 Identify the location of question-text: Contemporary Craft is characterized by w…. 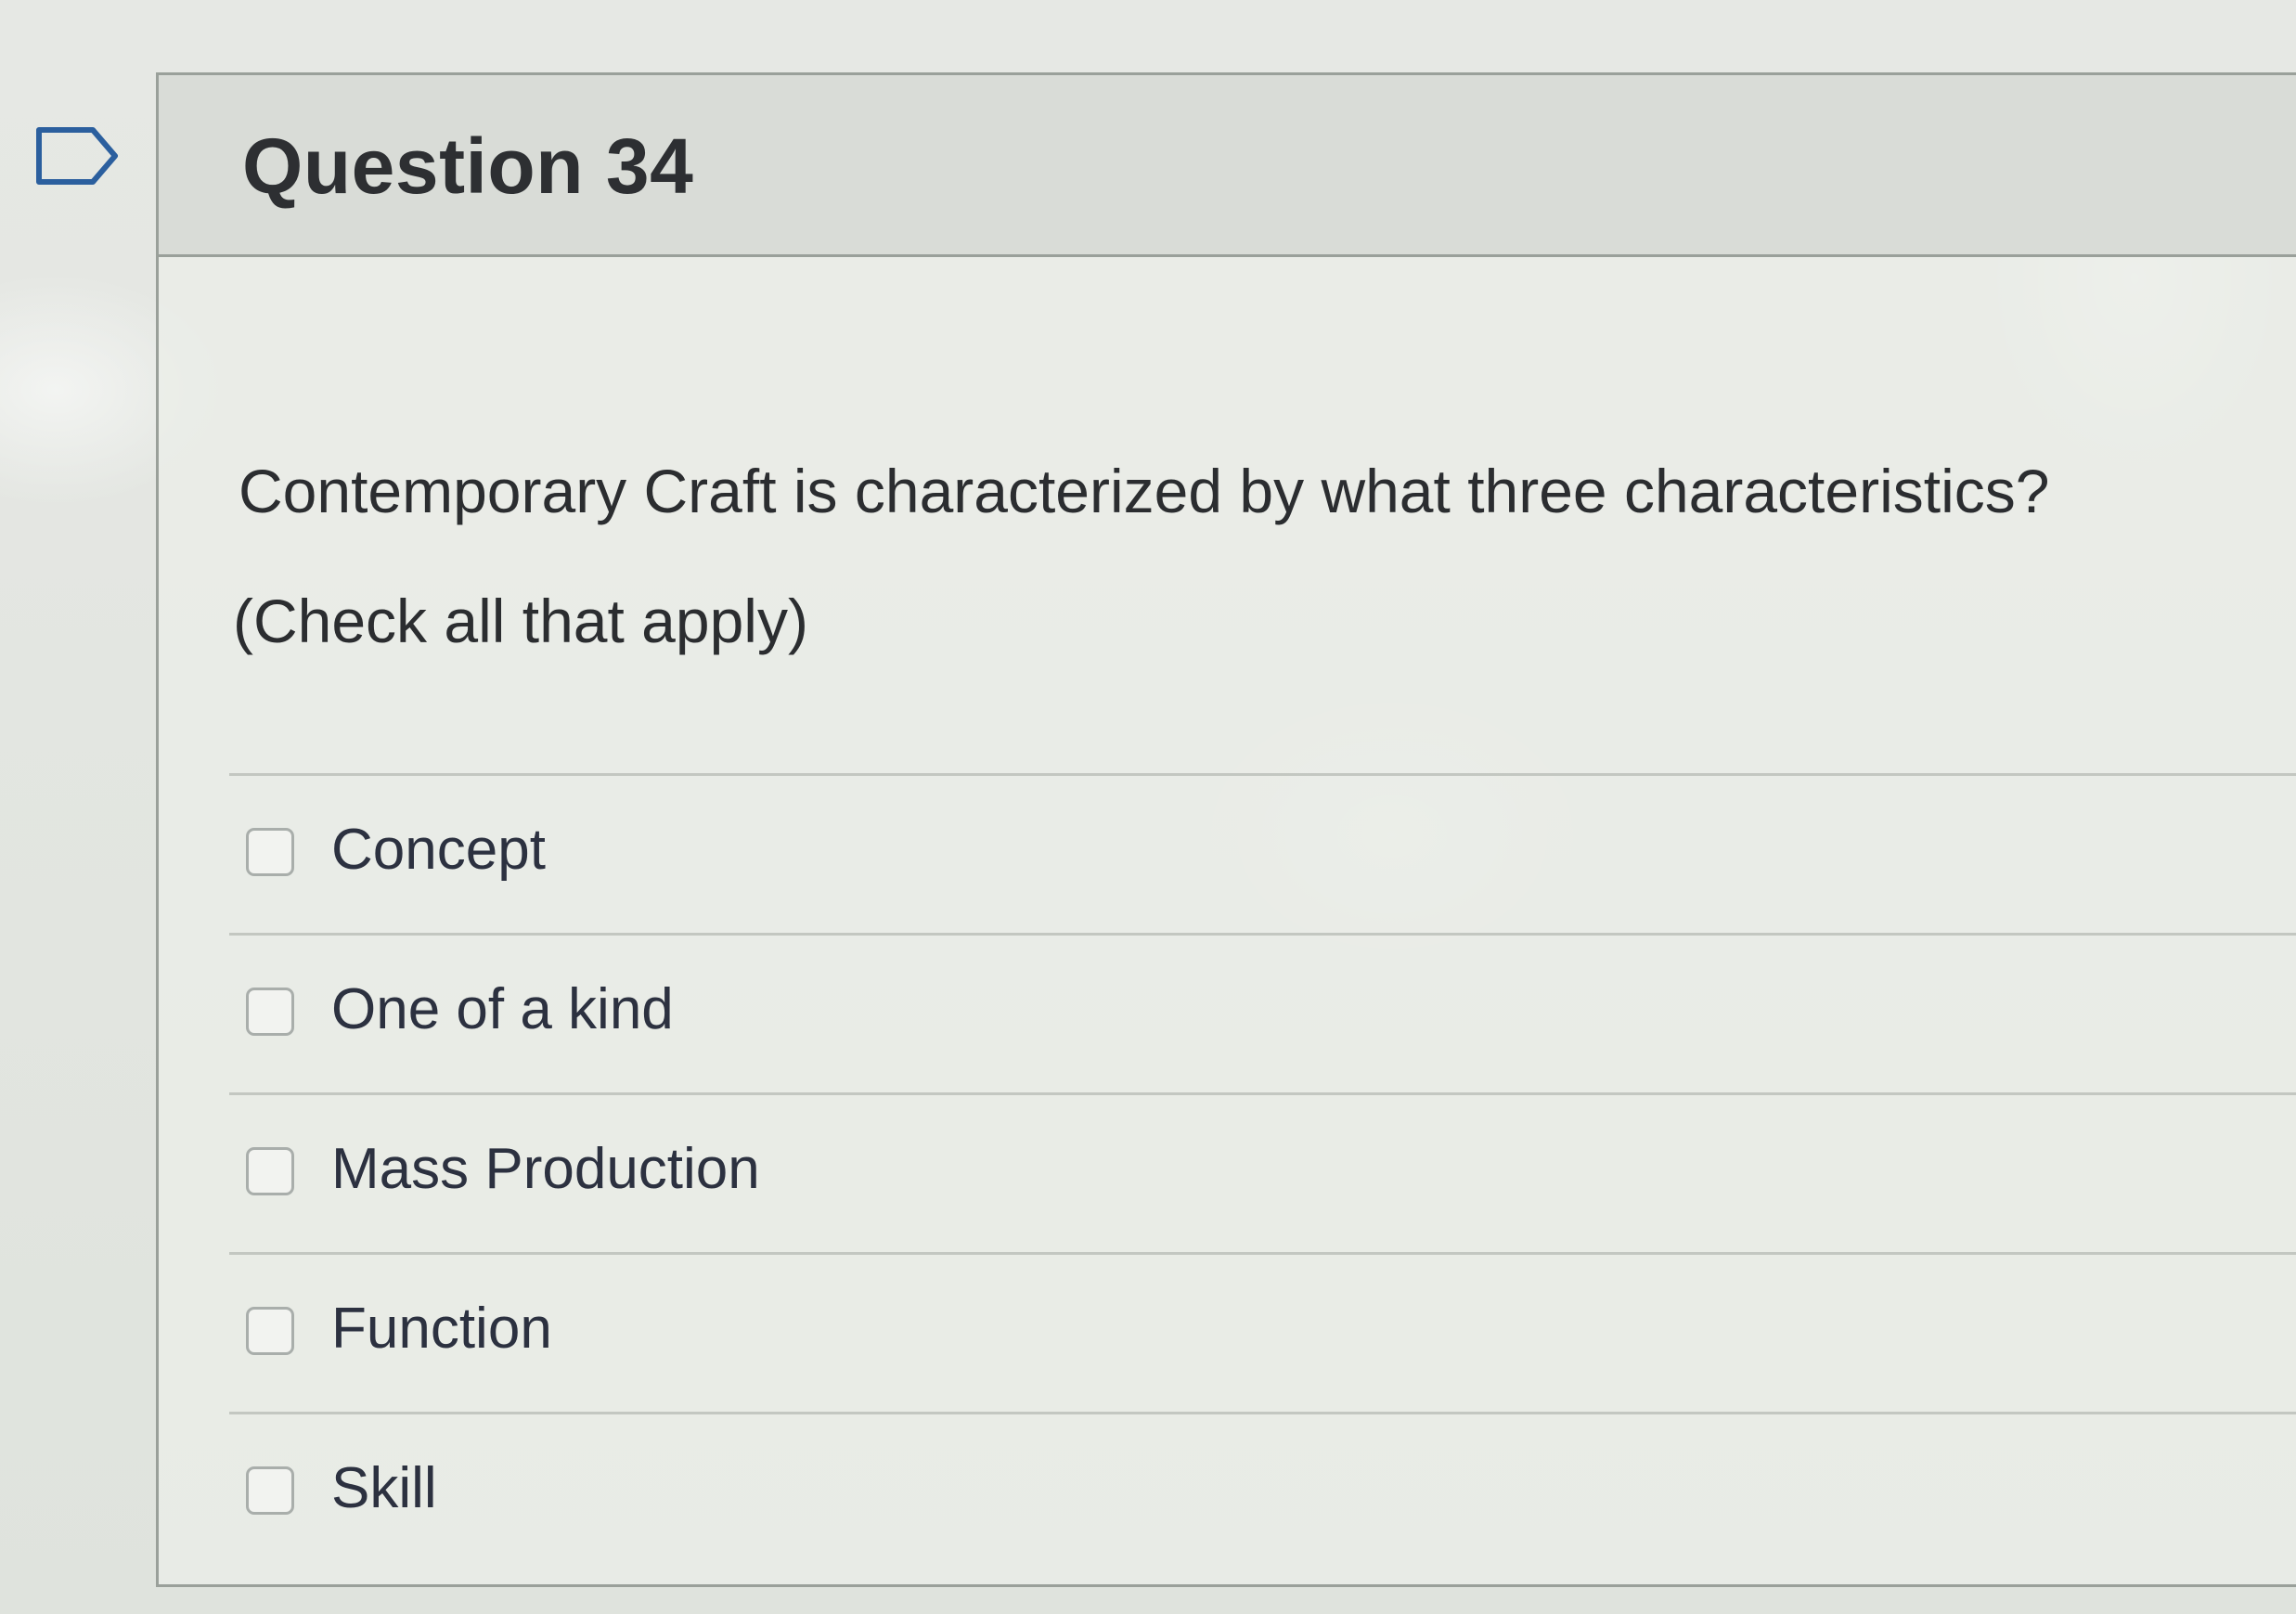
(1144, 491).